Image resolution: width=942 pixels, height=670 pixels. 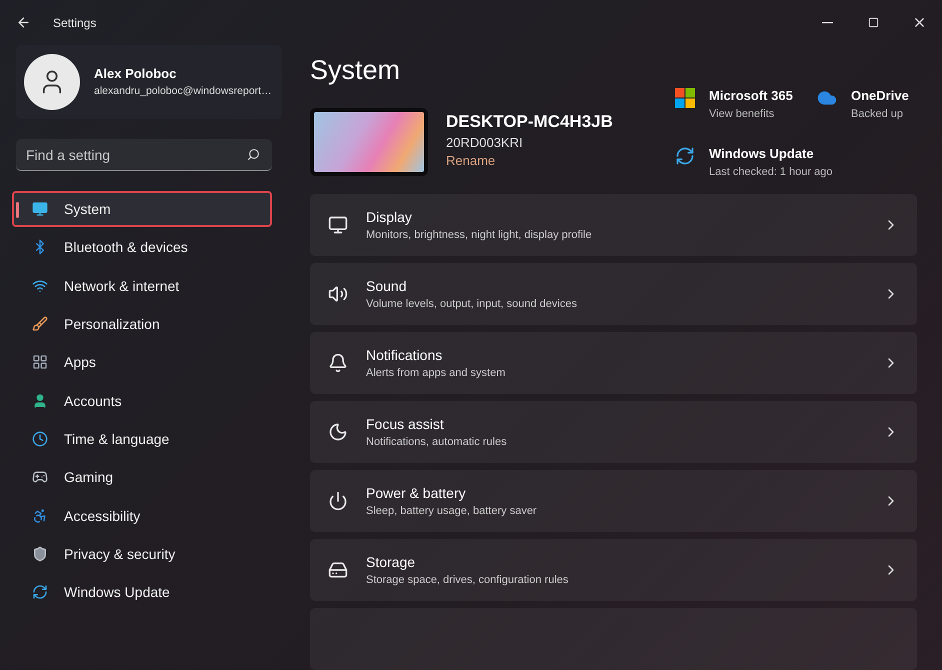 What do you see at coordinates (771, 172) in the screenshot?
I see `tile-subtitle: Last checked: 1 hour ago` at bounding box center [771, 172].